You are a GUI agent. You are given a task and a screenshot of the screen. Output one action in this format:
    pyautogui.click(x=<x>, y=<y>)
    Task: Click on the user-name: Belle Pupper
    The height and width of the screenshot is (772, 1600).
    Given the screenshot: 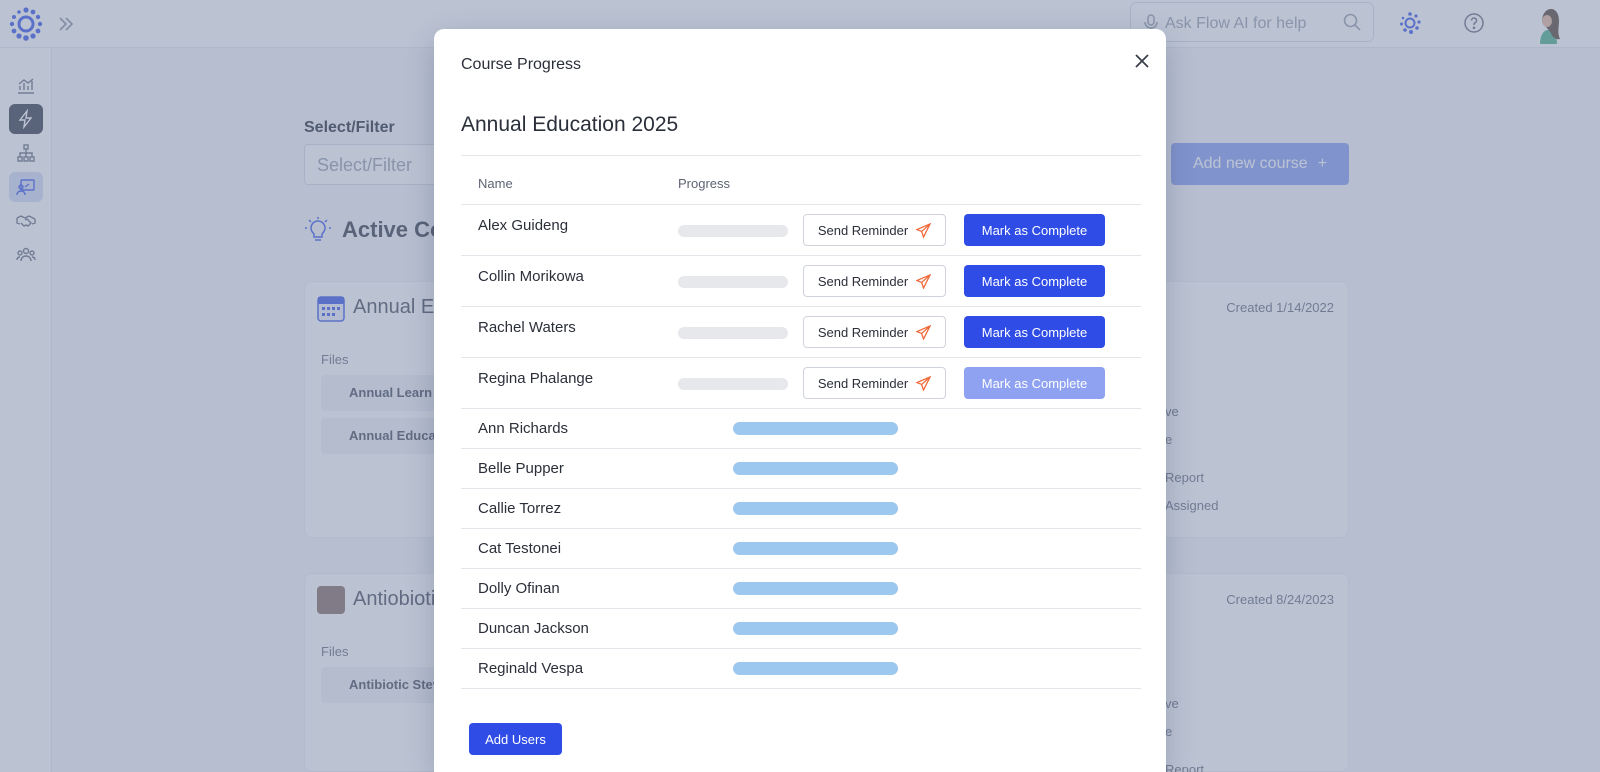 What is the action you would take?
    pyautogui.click(x=521, y=468)
    